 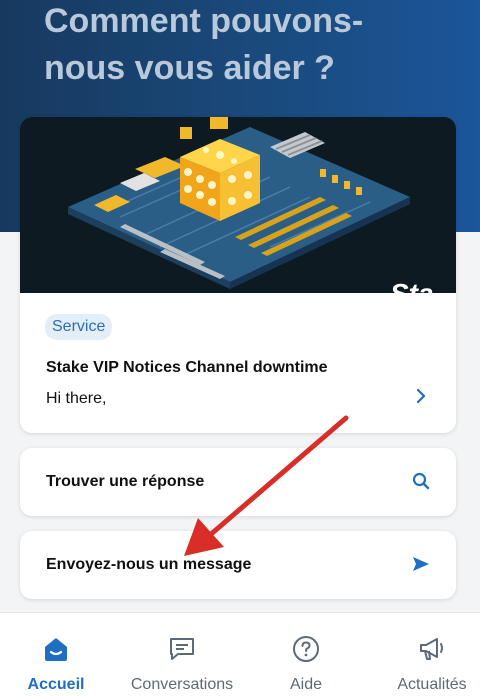 I want to click on nav-label-news: Actualités, so click(x=432, y=684).